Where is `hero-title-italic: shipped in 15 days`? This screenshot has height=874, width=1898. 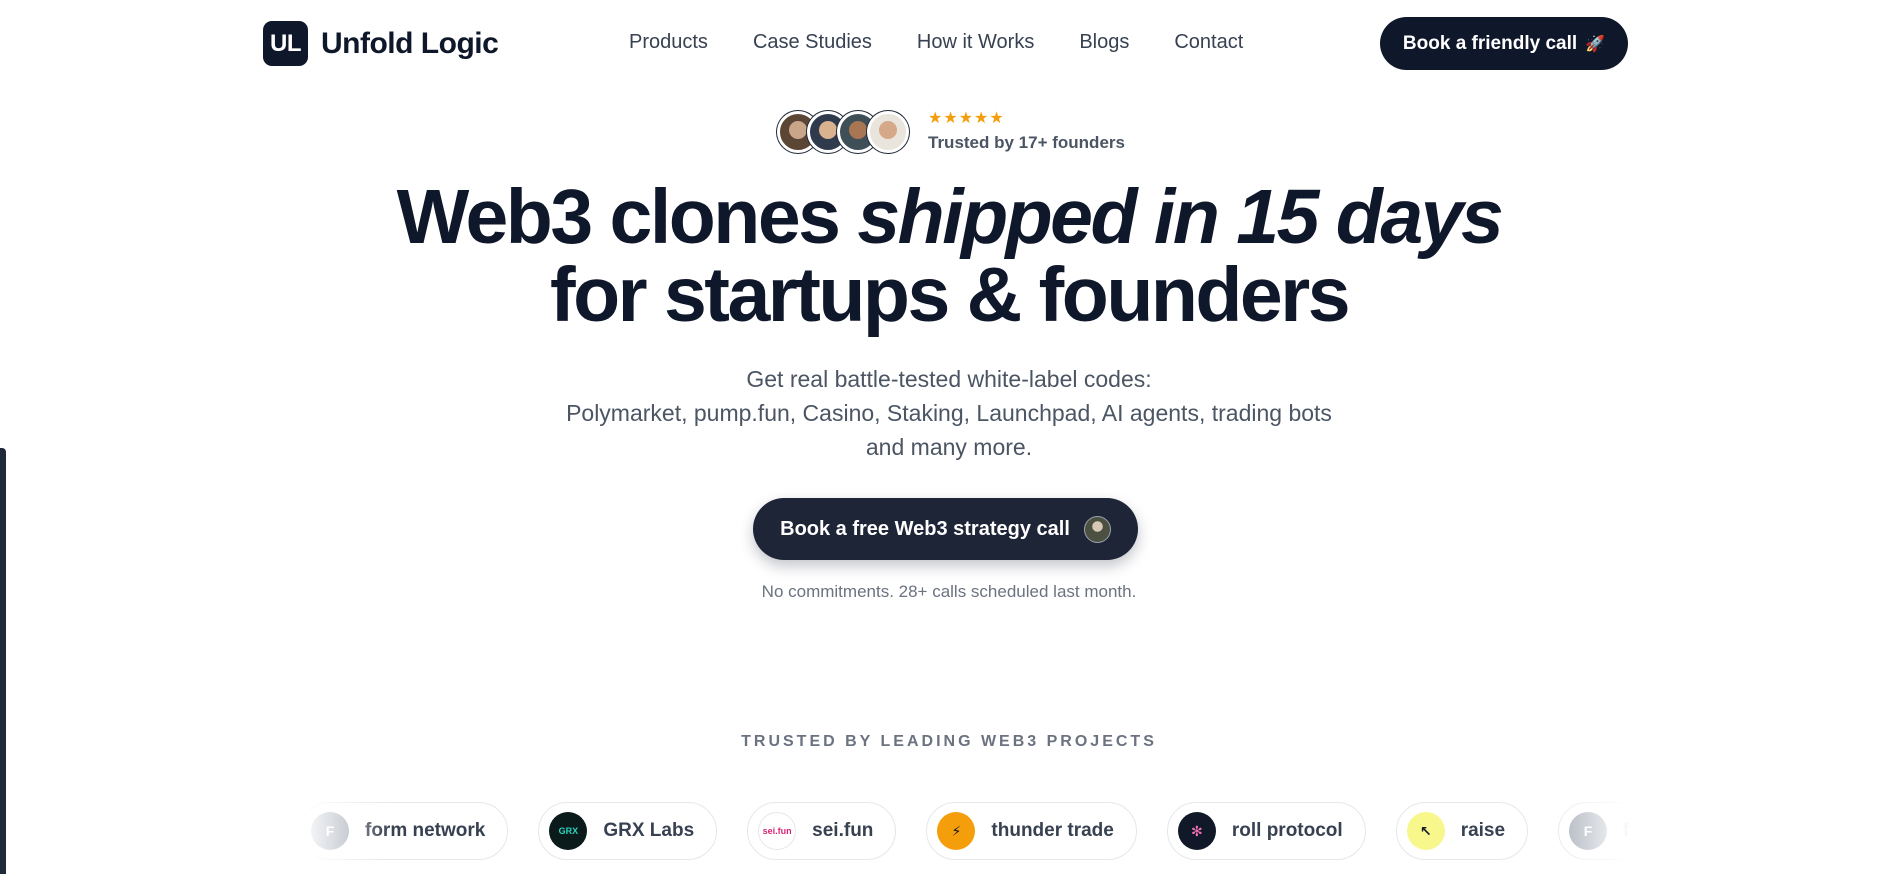 hero-title-italic: shipped in 15 days is located at coordinates (1180, 217).